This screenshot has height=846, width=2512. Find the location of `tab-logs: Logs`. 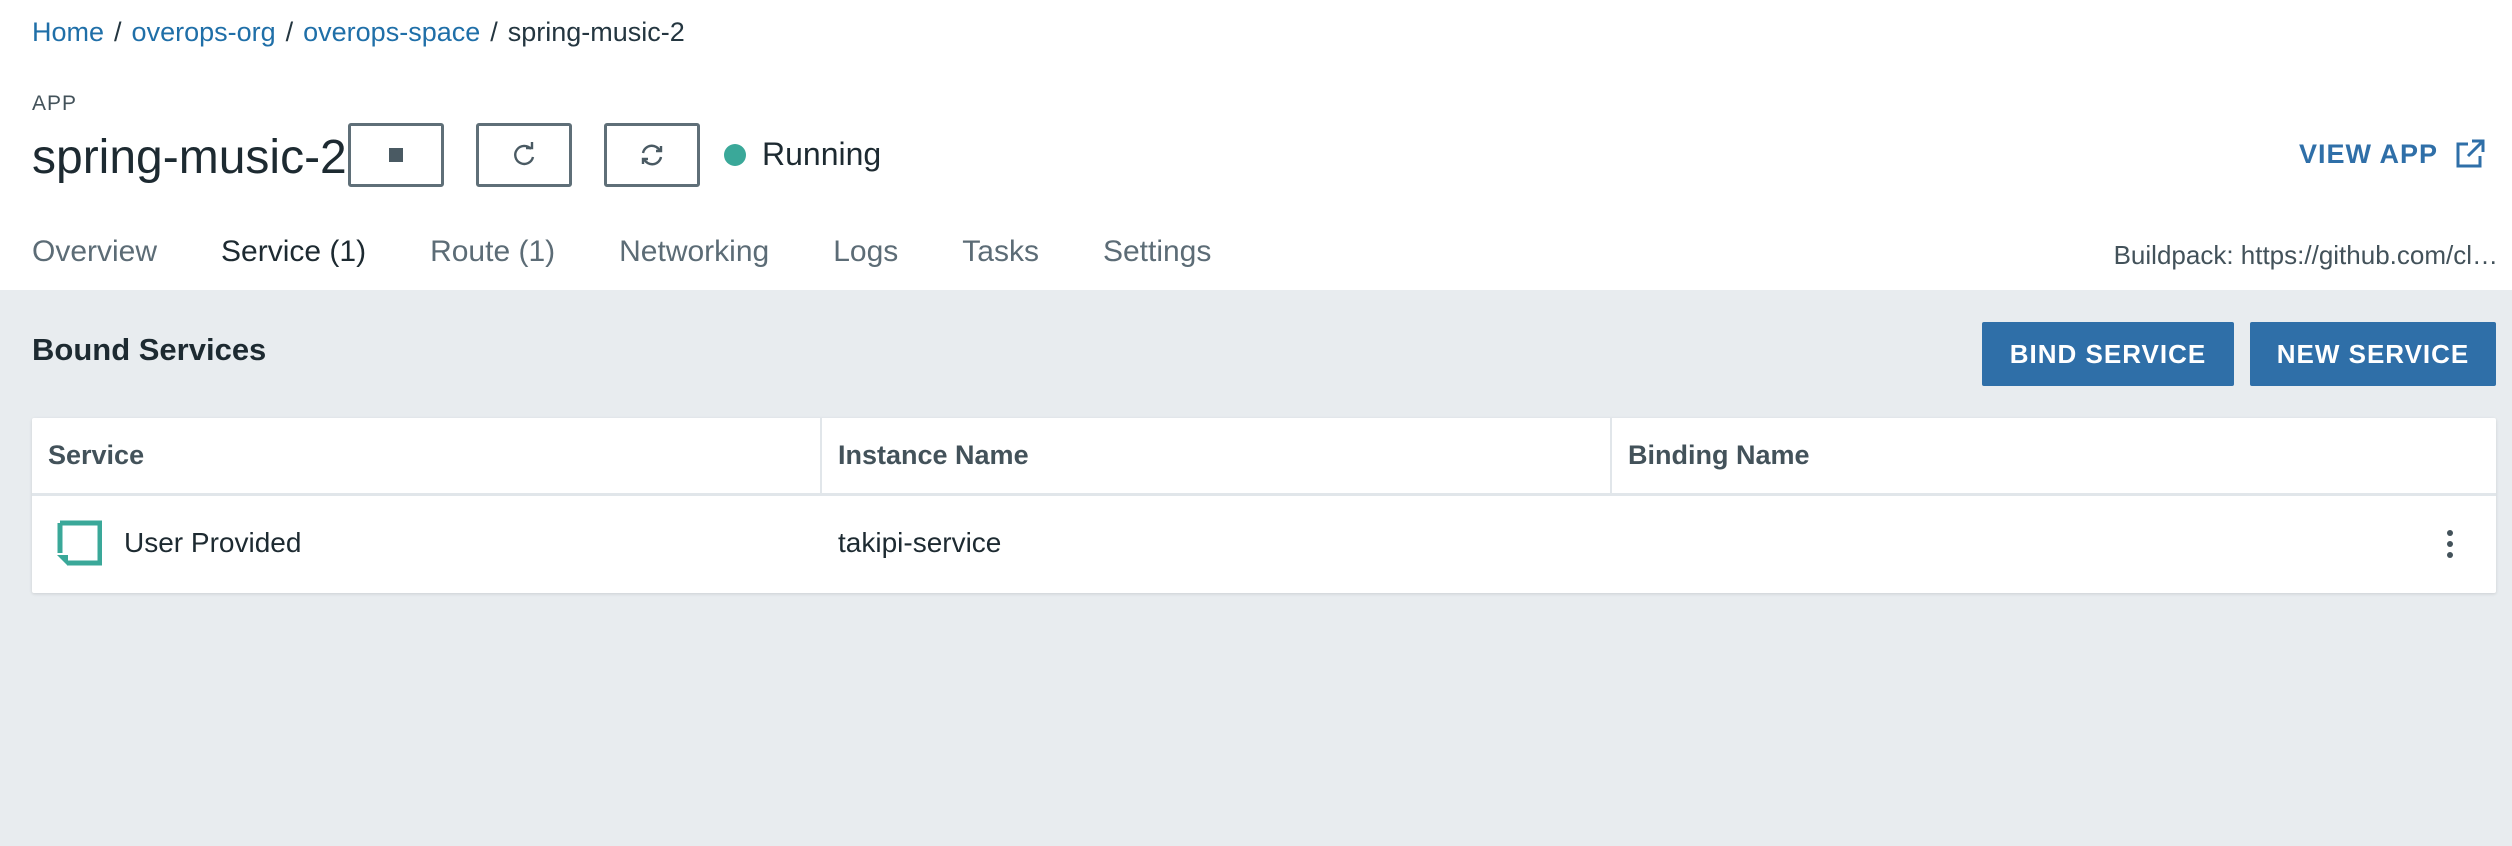

tab-logs: Logs is located at coordinates (865, 256).